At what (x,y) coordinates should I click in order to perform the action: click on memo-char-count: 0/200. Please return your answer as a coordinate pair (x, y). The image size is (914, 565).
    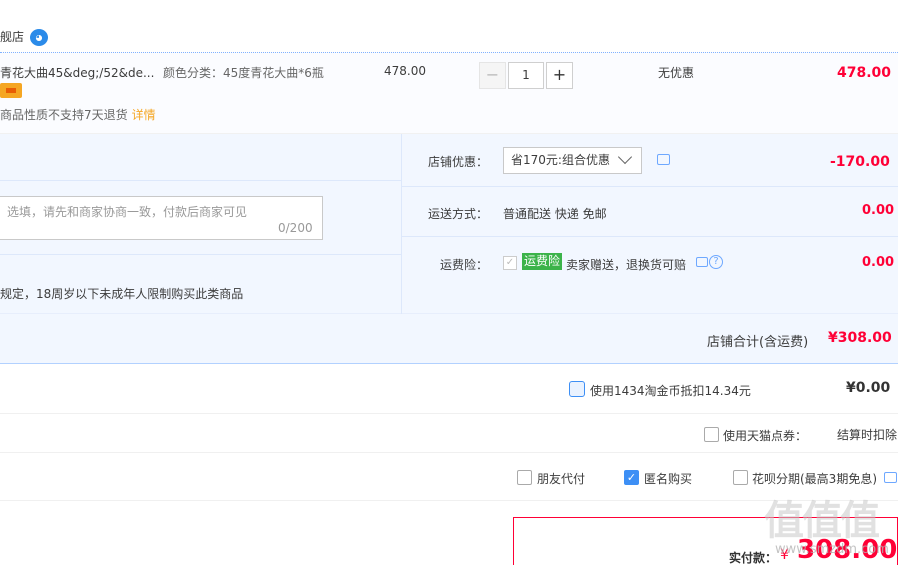
    Looking at the image, I should click on (295, 228).